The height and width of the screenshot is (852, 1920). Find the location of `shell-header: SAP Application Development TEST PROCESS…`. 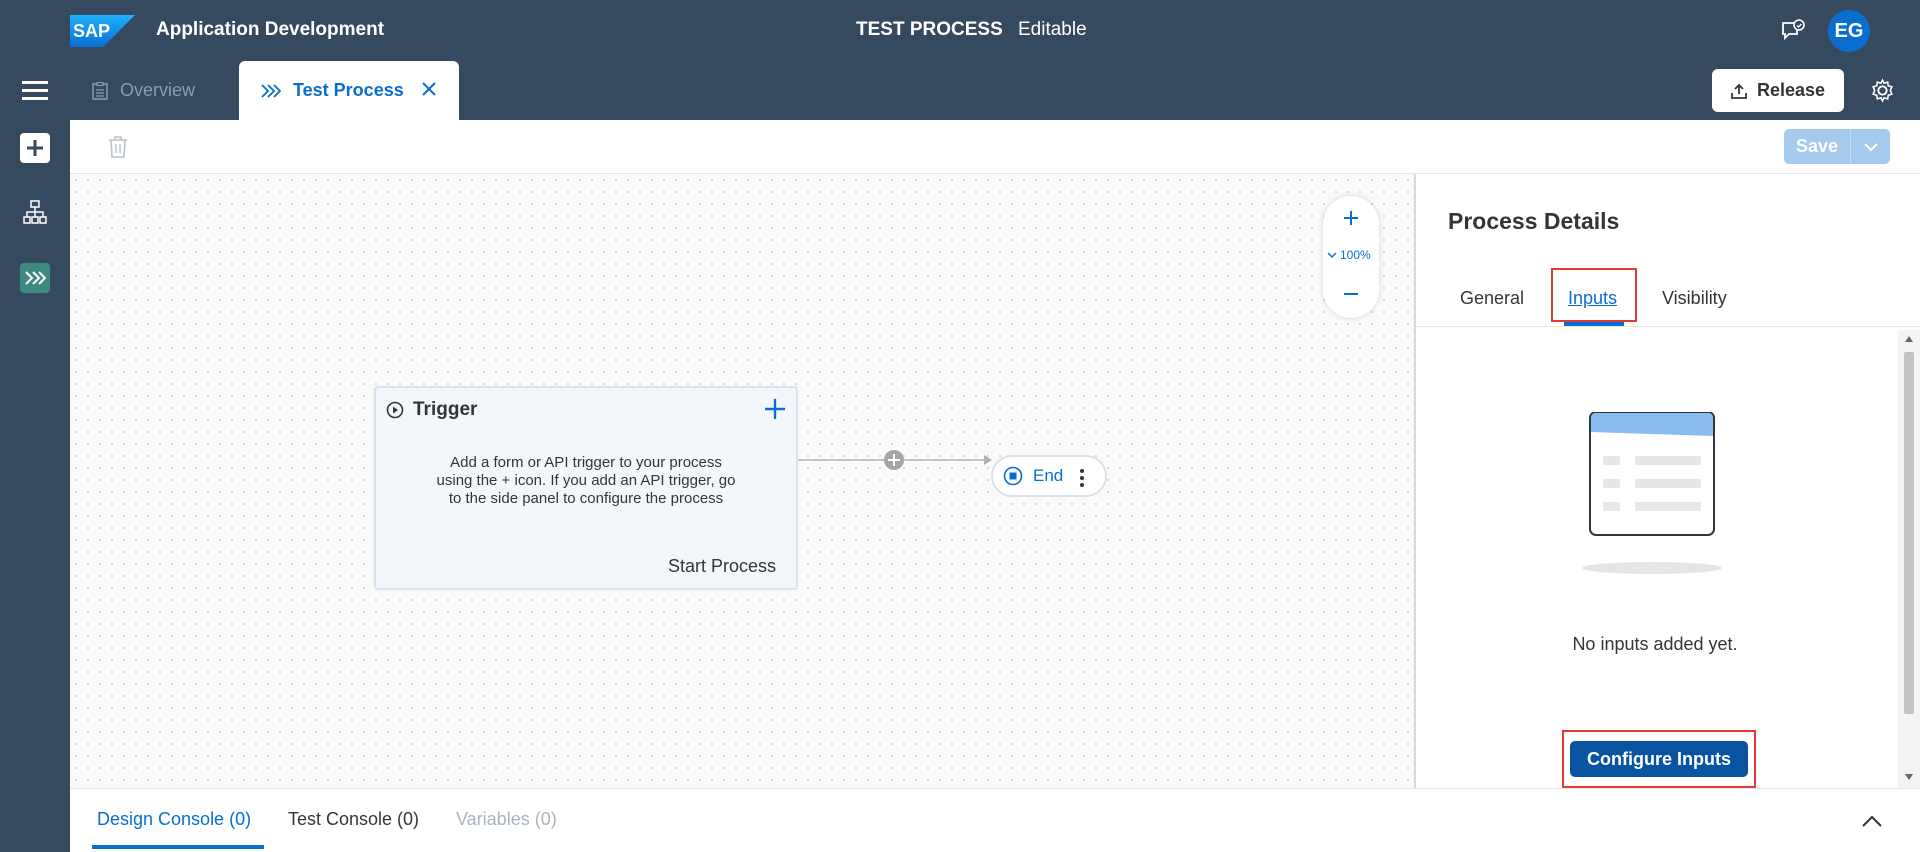

shell-header: SAP Application Development TEST PROCESS… is located at coordinates (960, 30).